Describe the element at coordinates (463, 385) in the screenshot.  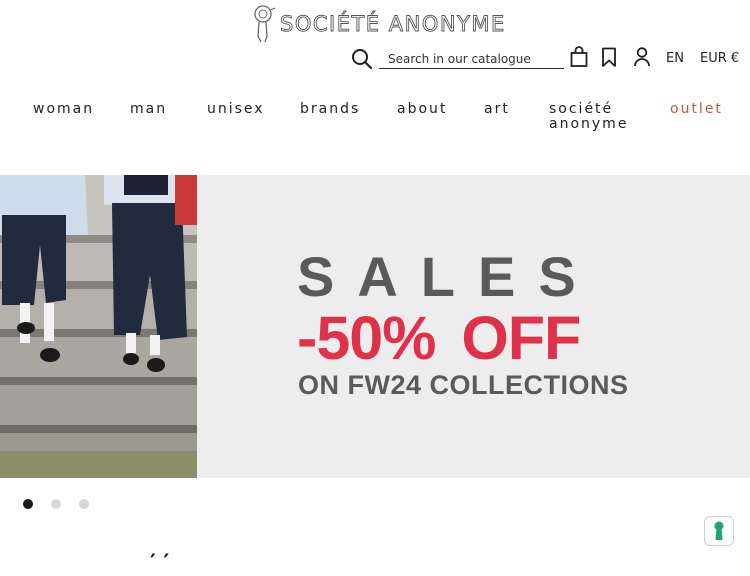
I see `banner-subline: ON FW24 COLLECTIONS` at that location.